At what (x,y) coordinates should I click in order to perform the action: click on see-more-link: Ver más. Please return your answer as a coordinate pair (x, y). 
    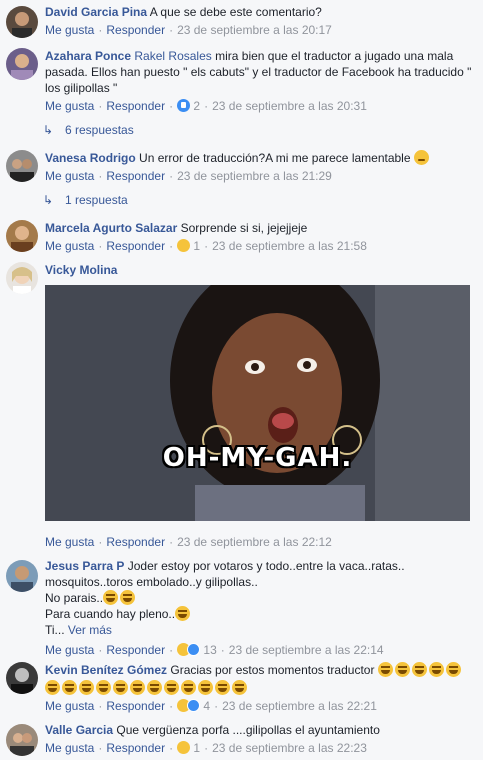
    Looking at the image, I should click on (90, 630).